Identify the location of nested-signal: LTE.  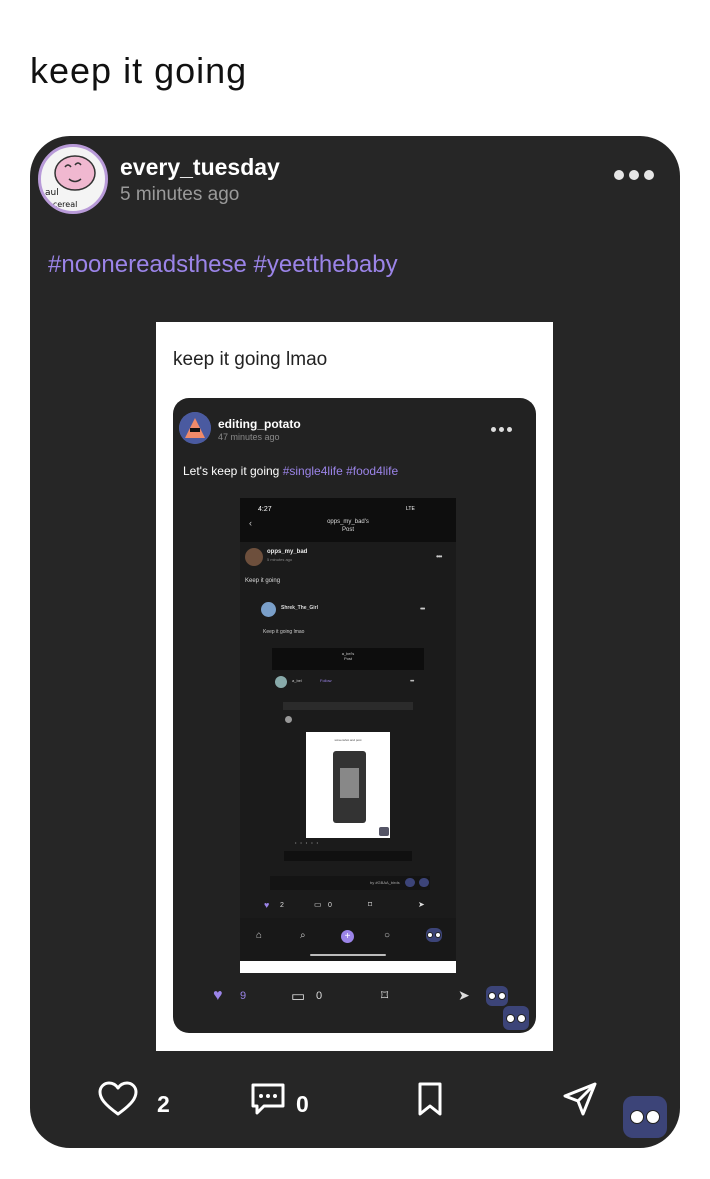
(410, 509).